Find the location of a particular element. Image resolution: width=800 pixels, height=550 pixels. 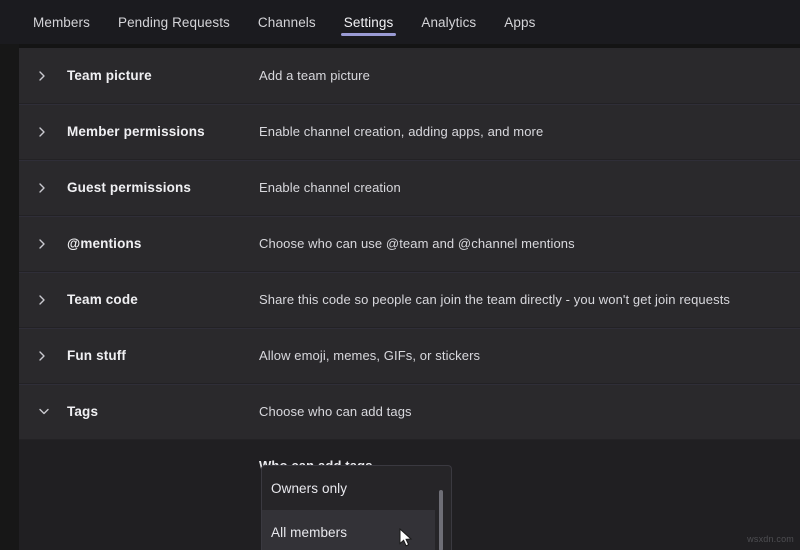

left-gutter is located at coordinates (9, 297).